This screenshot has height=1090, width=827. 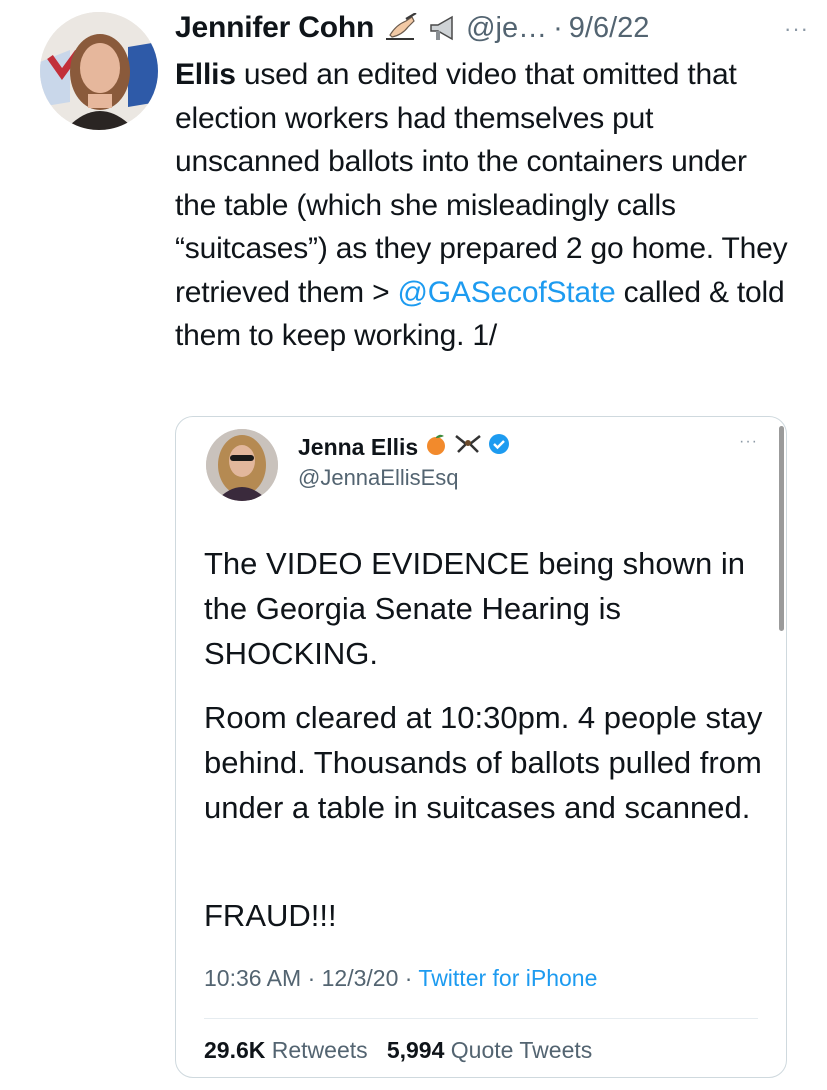 I want to click on retweets-stat: 29.6K Retweets, so click(x=286, y=1050).